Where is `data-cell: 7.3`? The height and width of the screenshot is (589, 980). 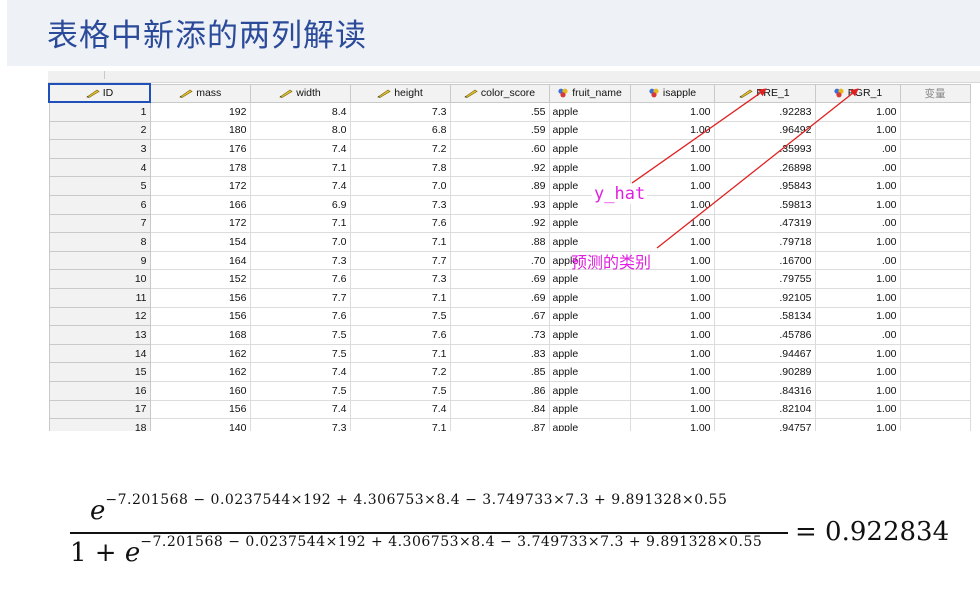
data-cell: 7.3 is located at coordinates (400, 111).